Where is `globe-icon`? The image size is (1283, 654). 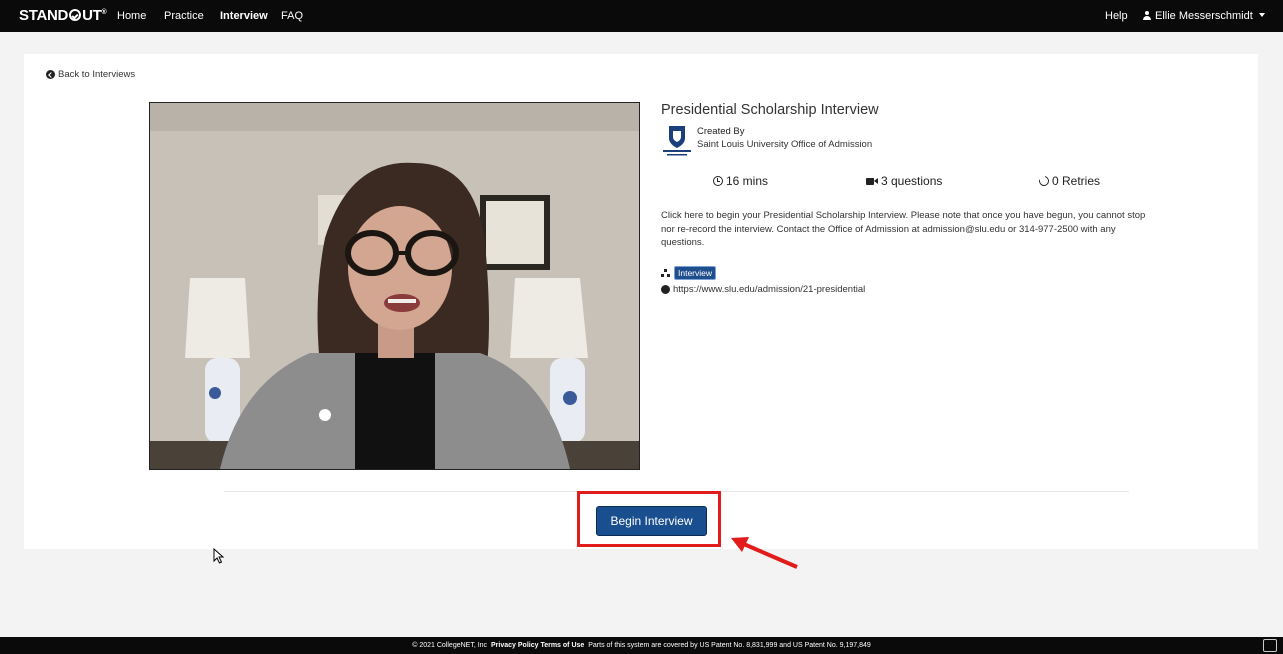 globe-icon is located at coordinates (665, 289).